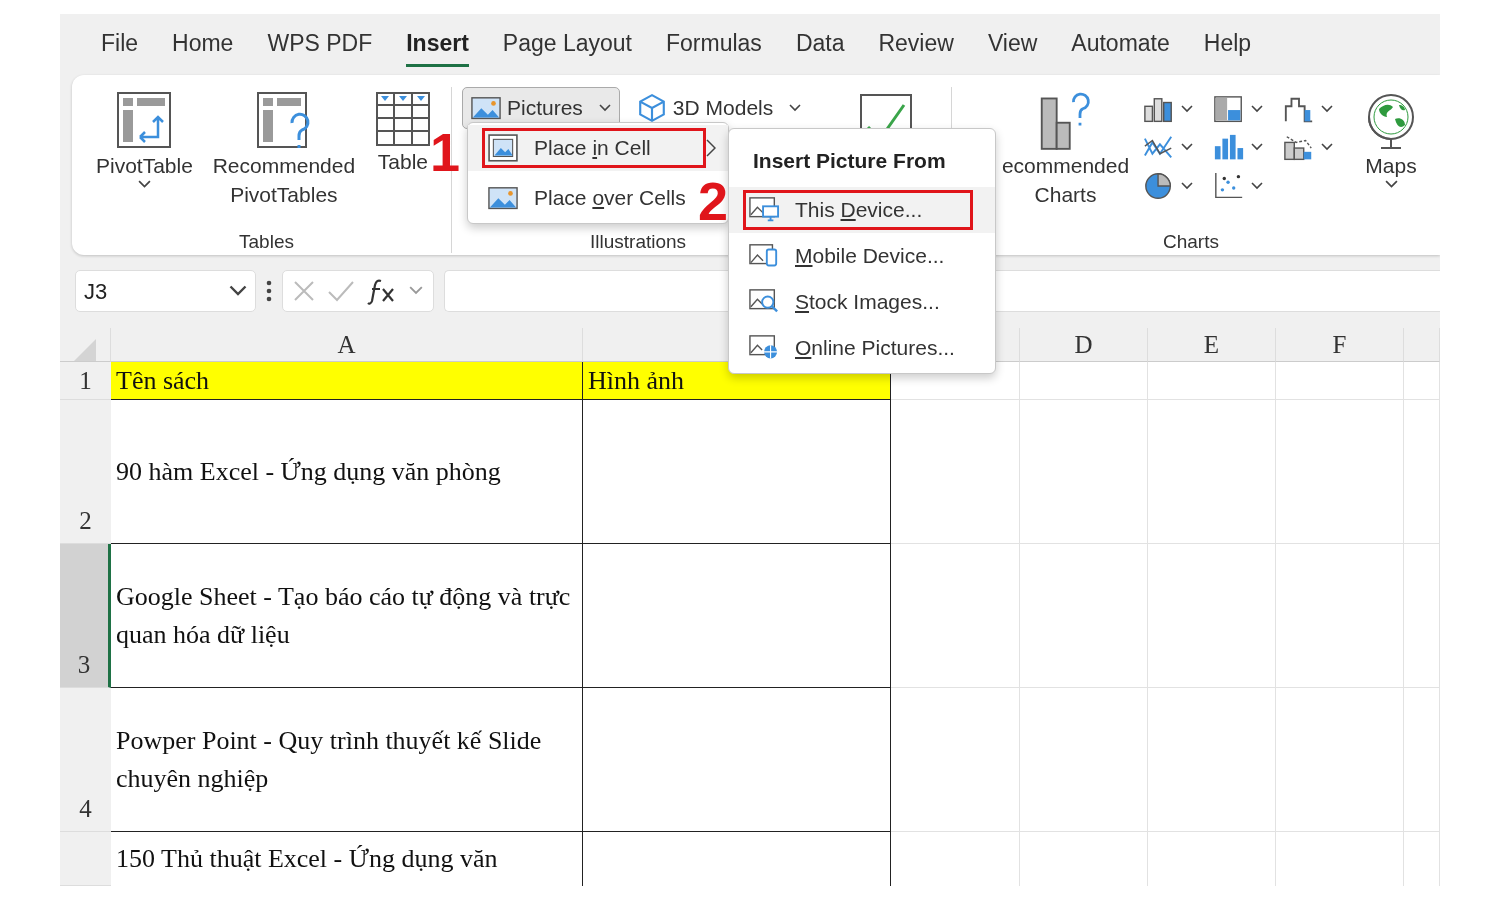 This screenshot has height=900, width=1500. What do you see at coordinates (849, 161) in the screenshot?
I see `menu-heading: Insert Picture From` at bounding box center [849, 161].